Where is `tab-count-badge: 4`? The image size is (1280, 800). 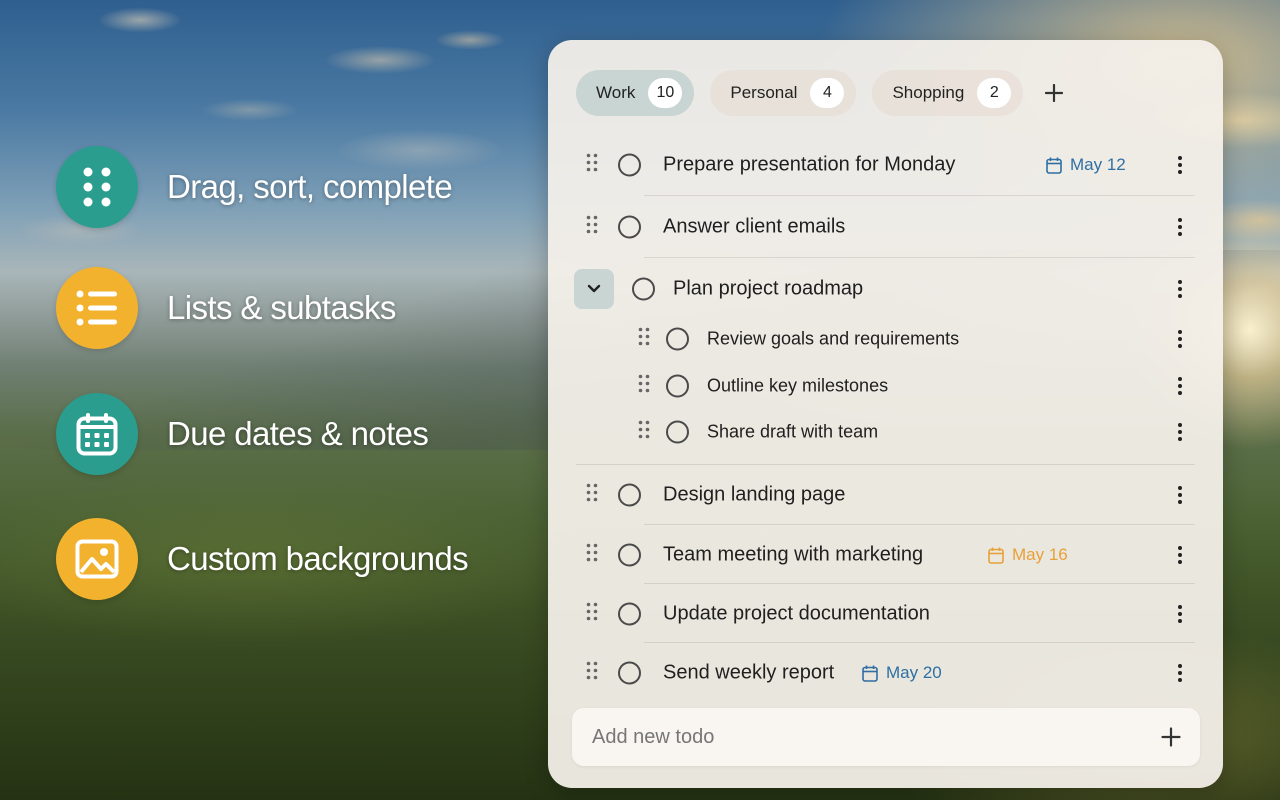
tab-count-badge: 4 is located at coordinates (827, 93).